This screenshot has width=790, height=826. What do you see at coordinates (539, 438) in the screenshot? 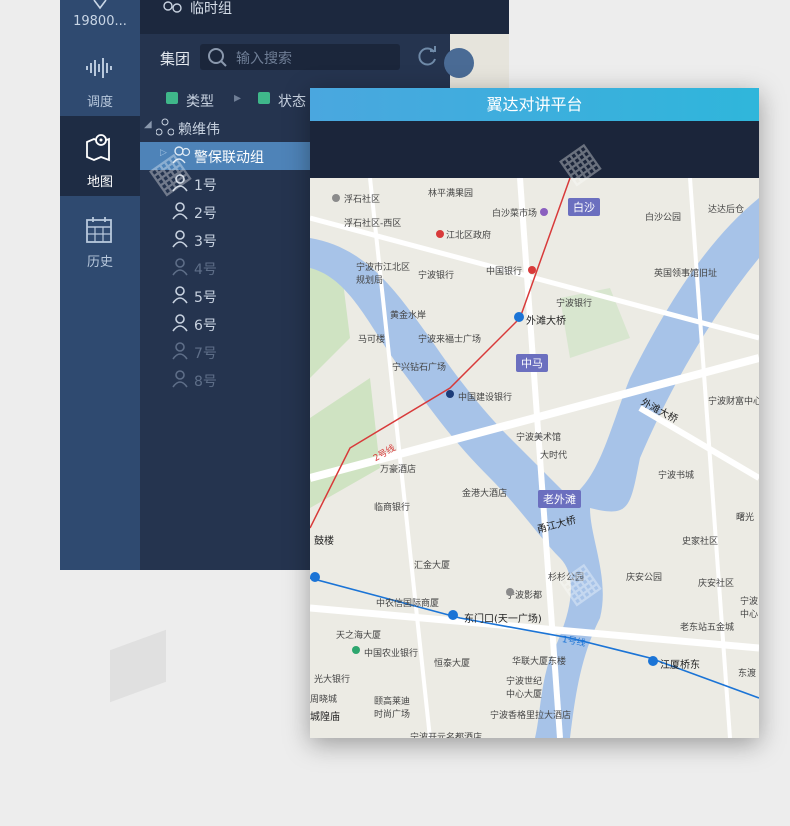
I see `map-label: 宁波美术馆` at bounding box center [539, 438].